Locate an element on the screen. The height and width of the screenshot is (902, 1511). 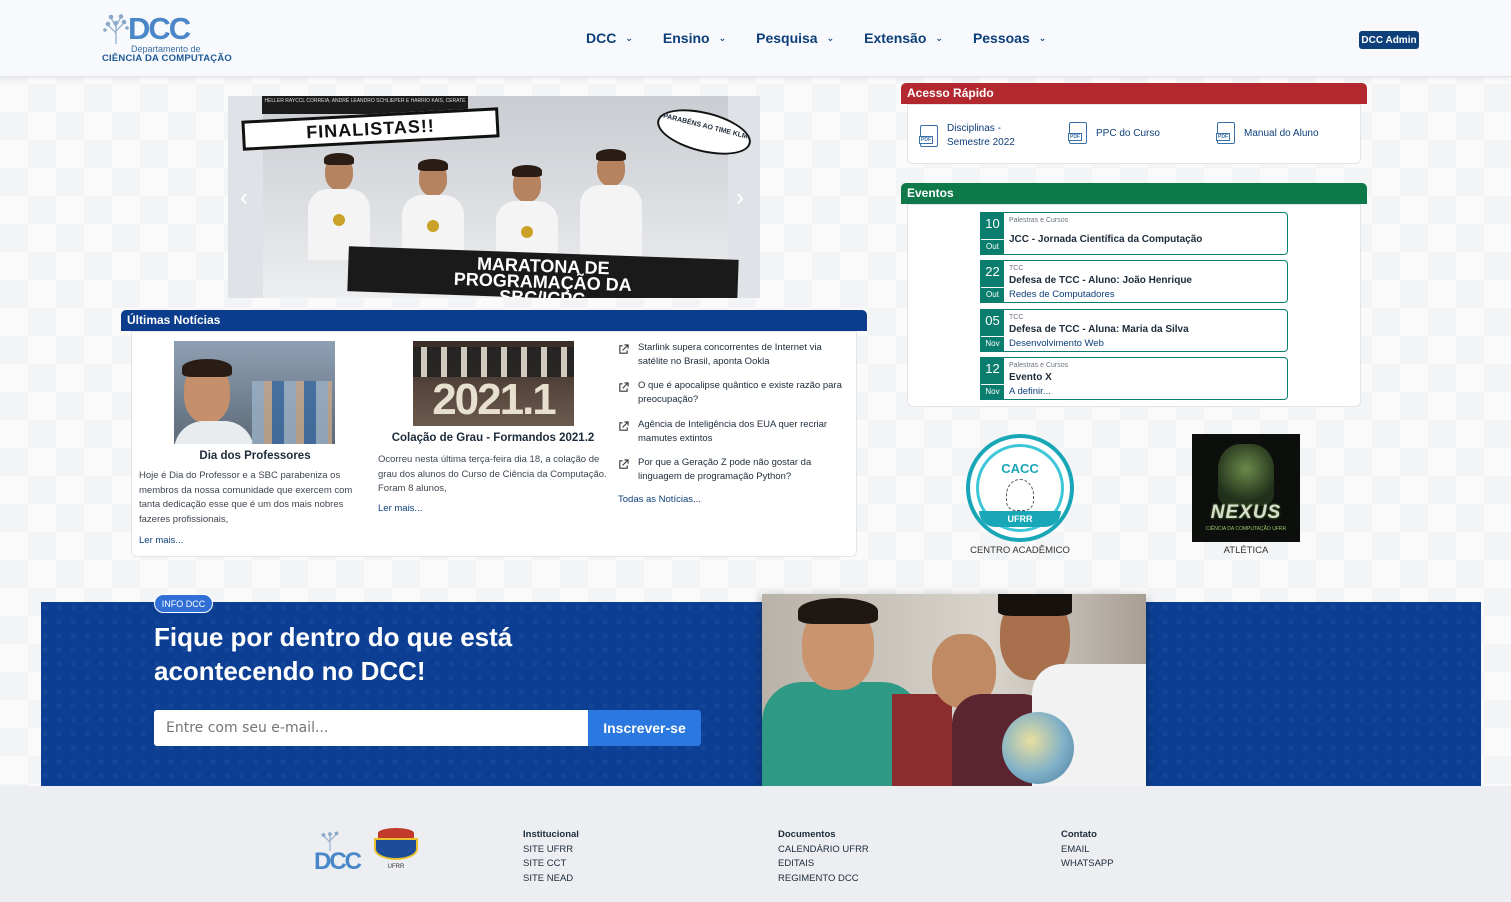
quick-link-disciplinas: PDF Disciplinas - Semestre 2022 is located at coordinates (982, 136).